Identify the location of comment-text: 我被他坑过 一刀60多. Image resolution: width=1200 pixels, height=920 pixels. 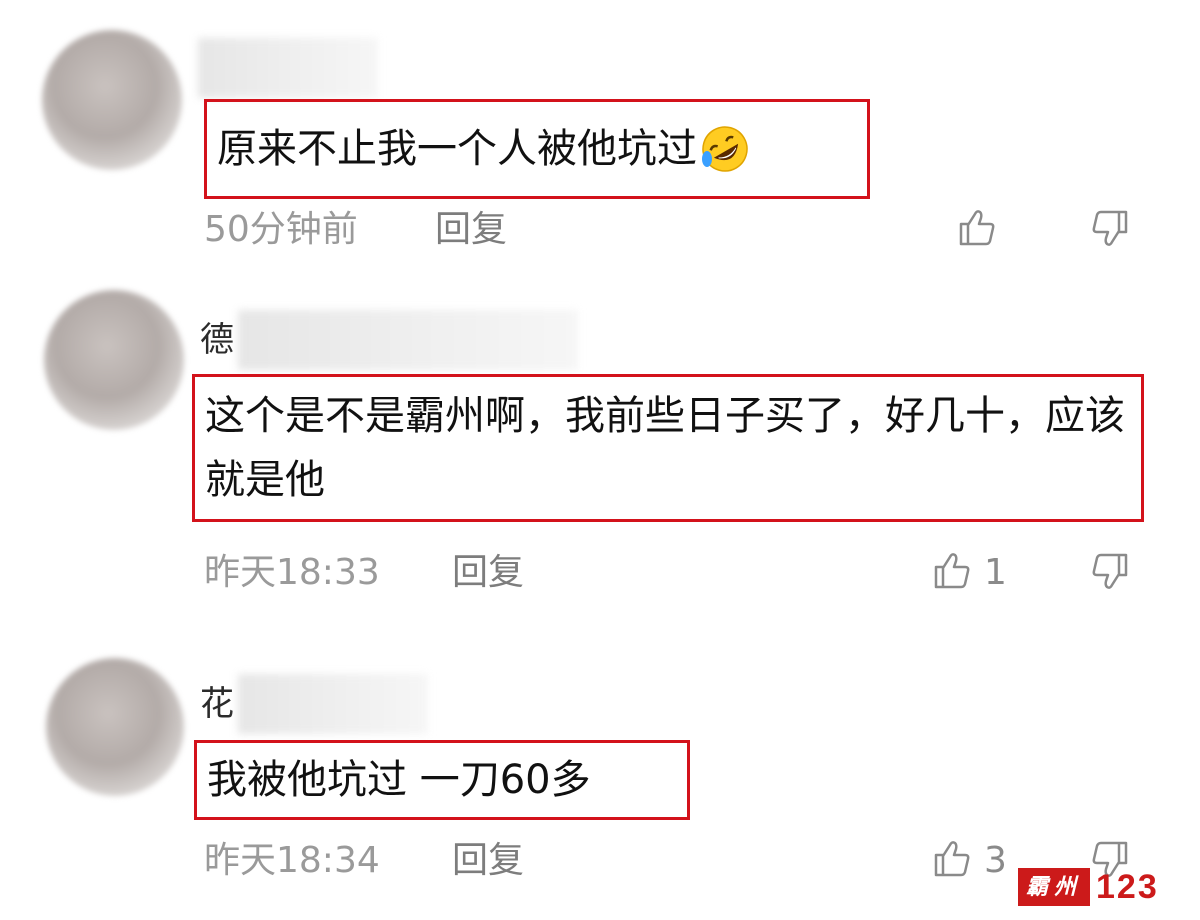
(399, 780).